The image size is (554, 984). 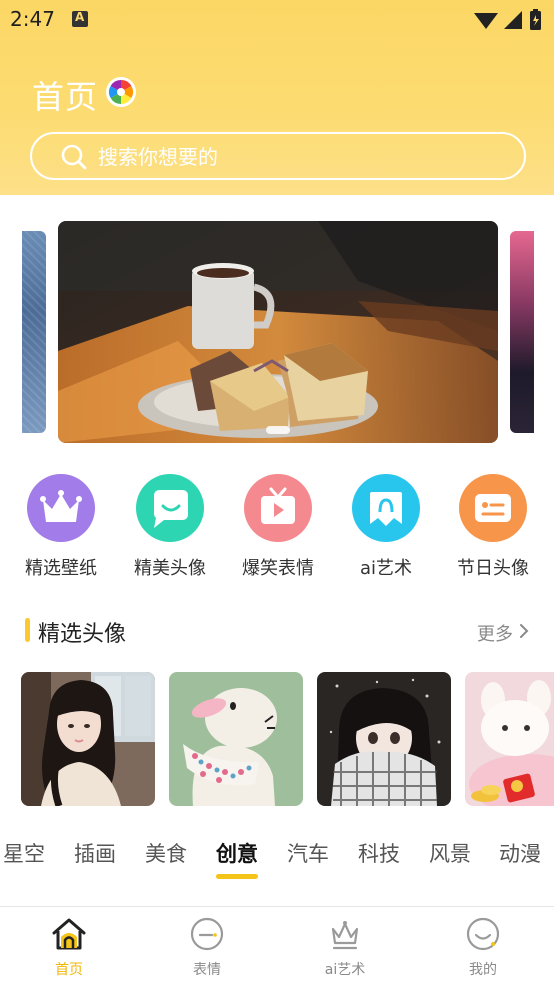 What do you see at coordinates (80, 18) in the screenshot?
I see `notification-icon` at bounding box center [80, 18].